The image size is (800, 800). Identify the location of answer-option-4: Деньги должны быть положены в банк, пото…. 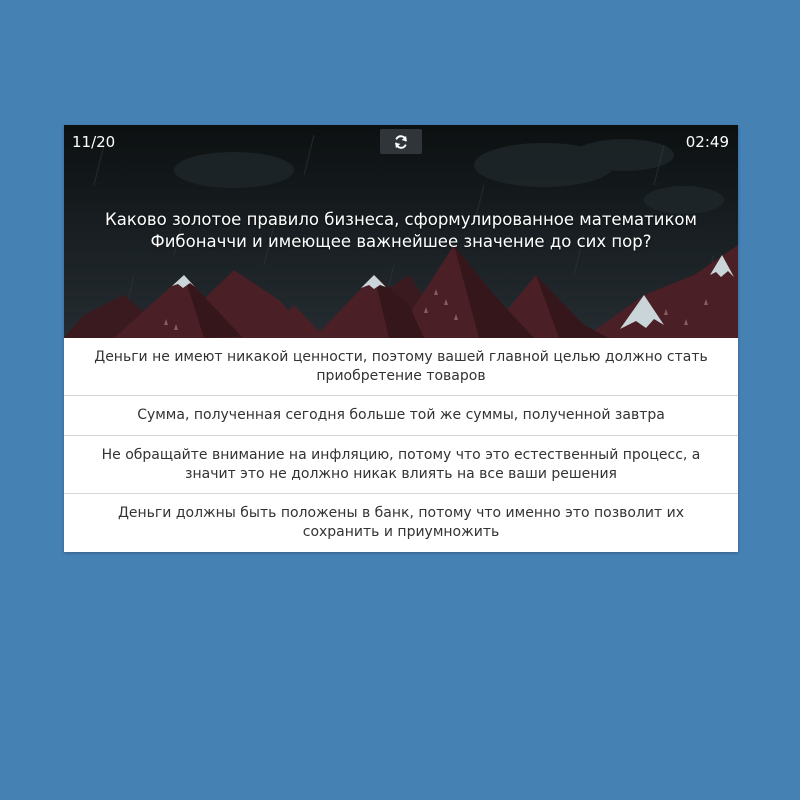
(401, 523).